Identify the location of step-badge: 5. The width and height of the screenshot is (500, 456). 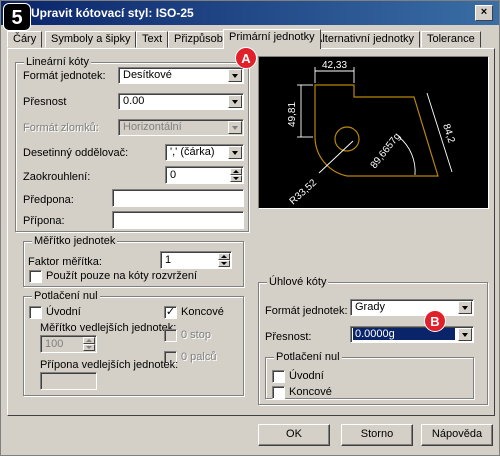
(17, 17).